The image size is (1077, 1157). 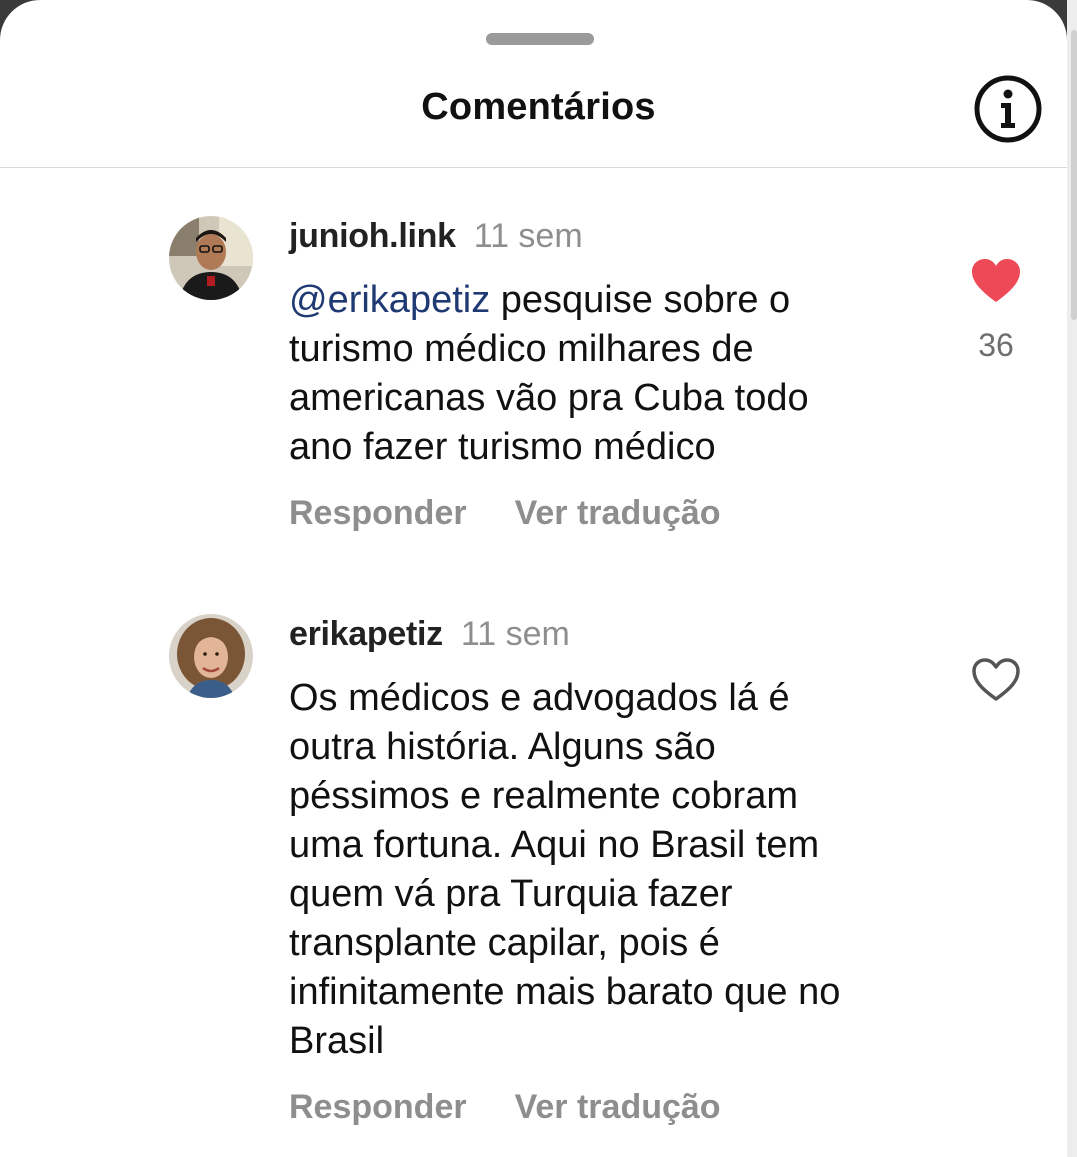 What do you see at coordinates (389, 300) in the screenshot?
I see `mention-link: @erikapetiz` at bounding box center [389, 300].